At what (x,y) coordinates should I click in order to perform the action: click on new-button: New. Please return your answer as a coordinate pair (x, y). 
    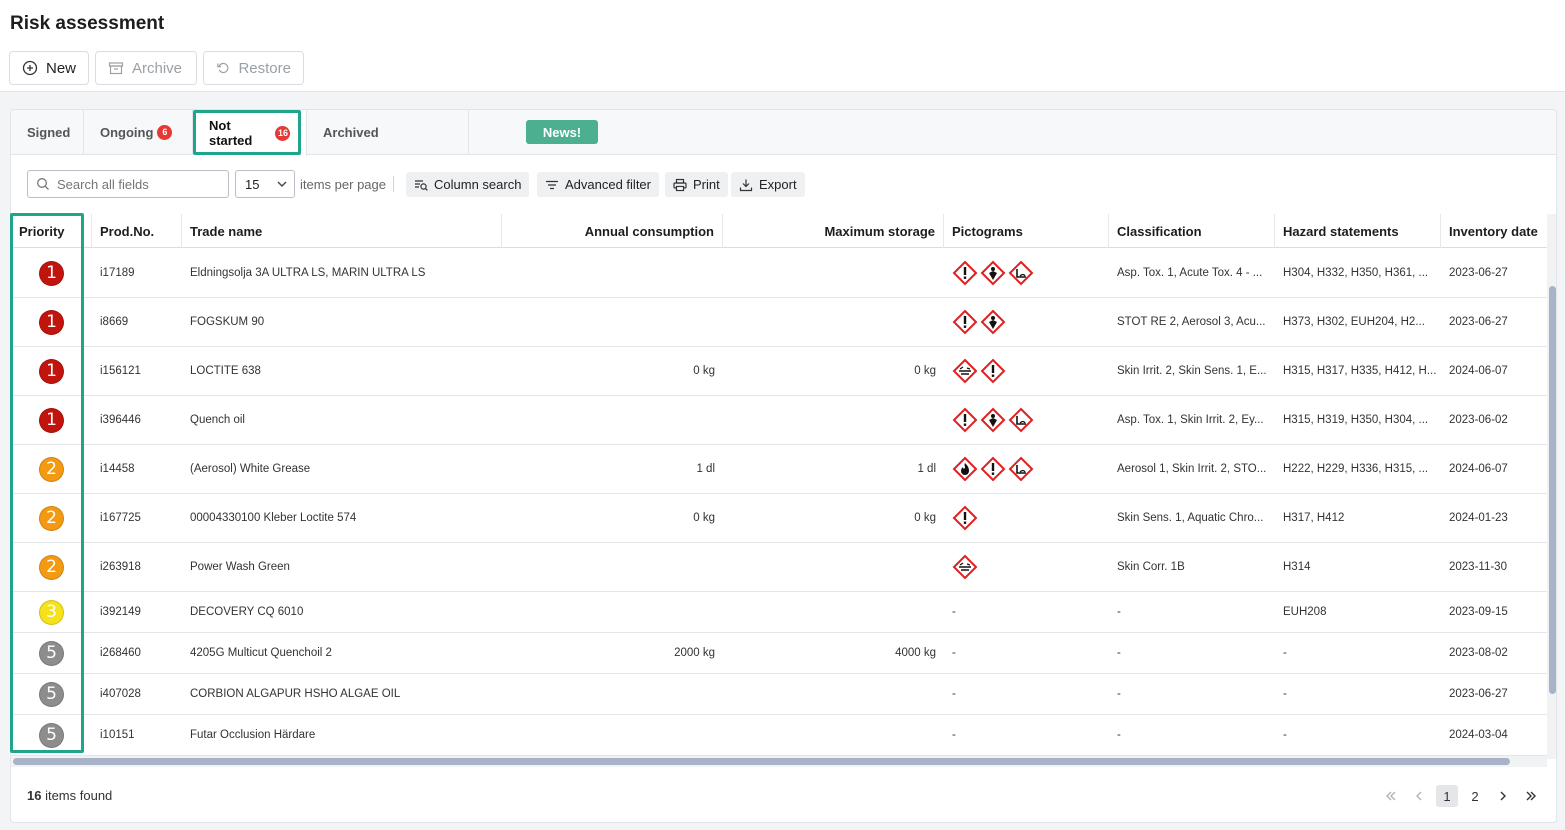
    Looking at the image, I should click on (49, 68).